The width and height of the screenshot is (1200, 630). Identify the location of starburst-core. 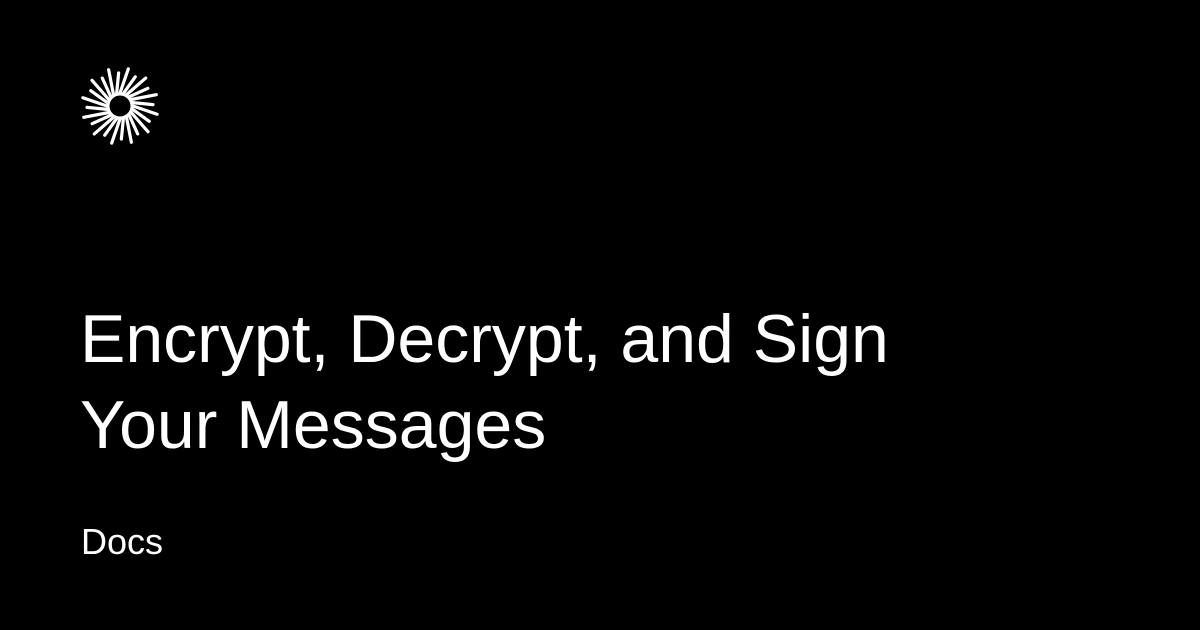
(120, 106).